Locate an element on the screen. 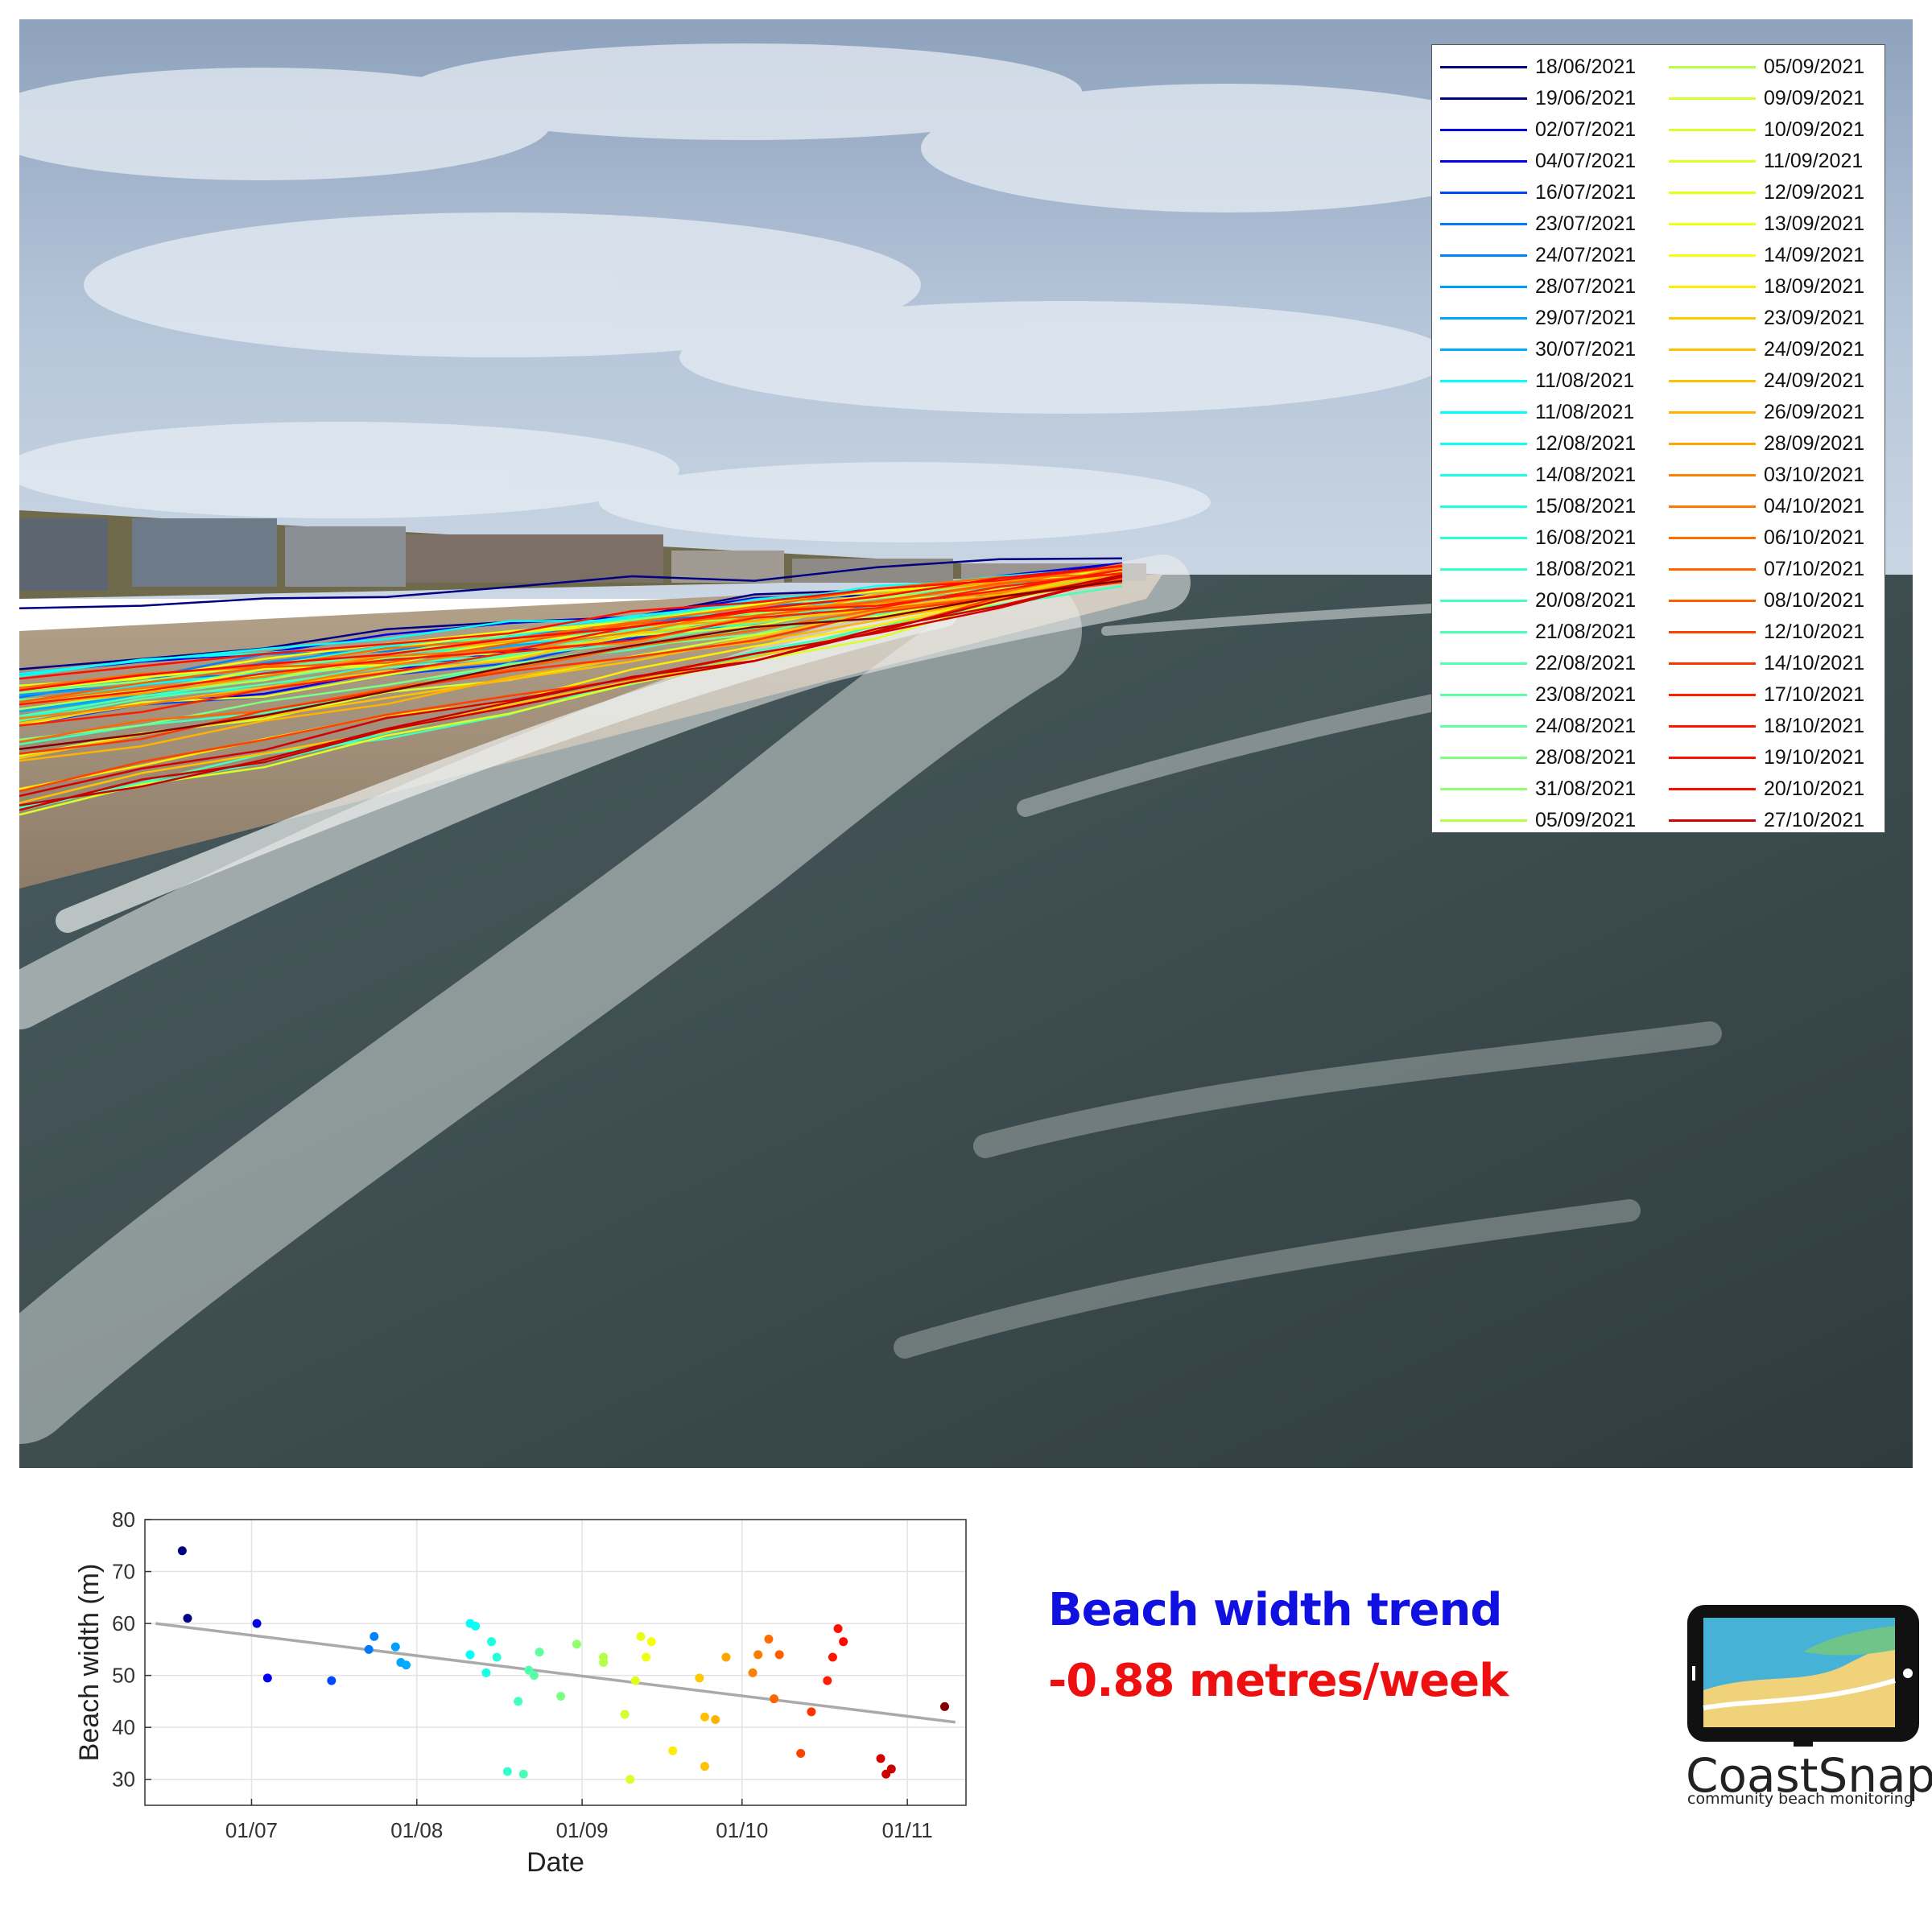 This screenshot has width=1932, height=1922. legend-entry: 06/10/2021 is located at coordinates (1773, 538).